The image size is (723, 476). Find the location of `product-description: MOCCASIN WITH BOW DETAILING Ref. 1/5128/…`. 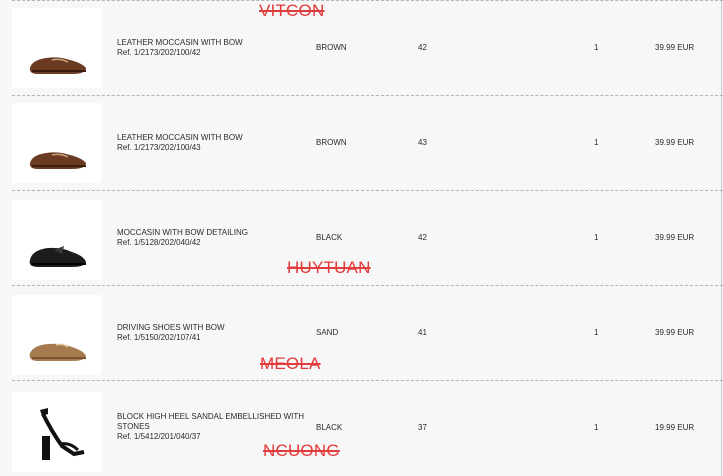

product-description: MOCCASIN WITH BOW DETAILING Ref. 1/5128/… is located at coordinates (214, 238).